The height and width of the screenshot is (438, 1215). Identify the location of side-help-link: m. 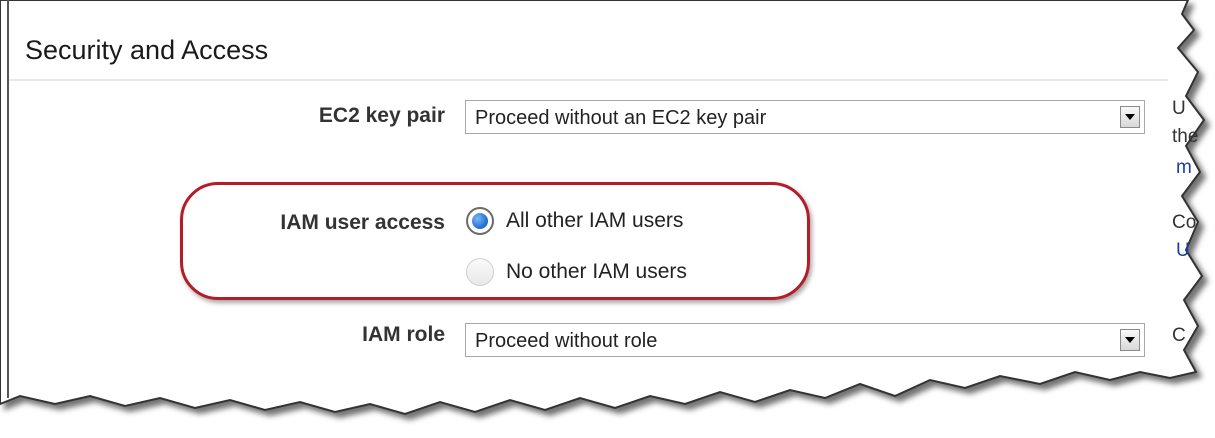
(1184, 168).